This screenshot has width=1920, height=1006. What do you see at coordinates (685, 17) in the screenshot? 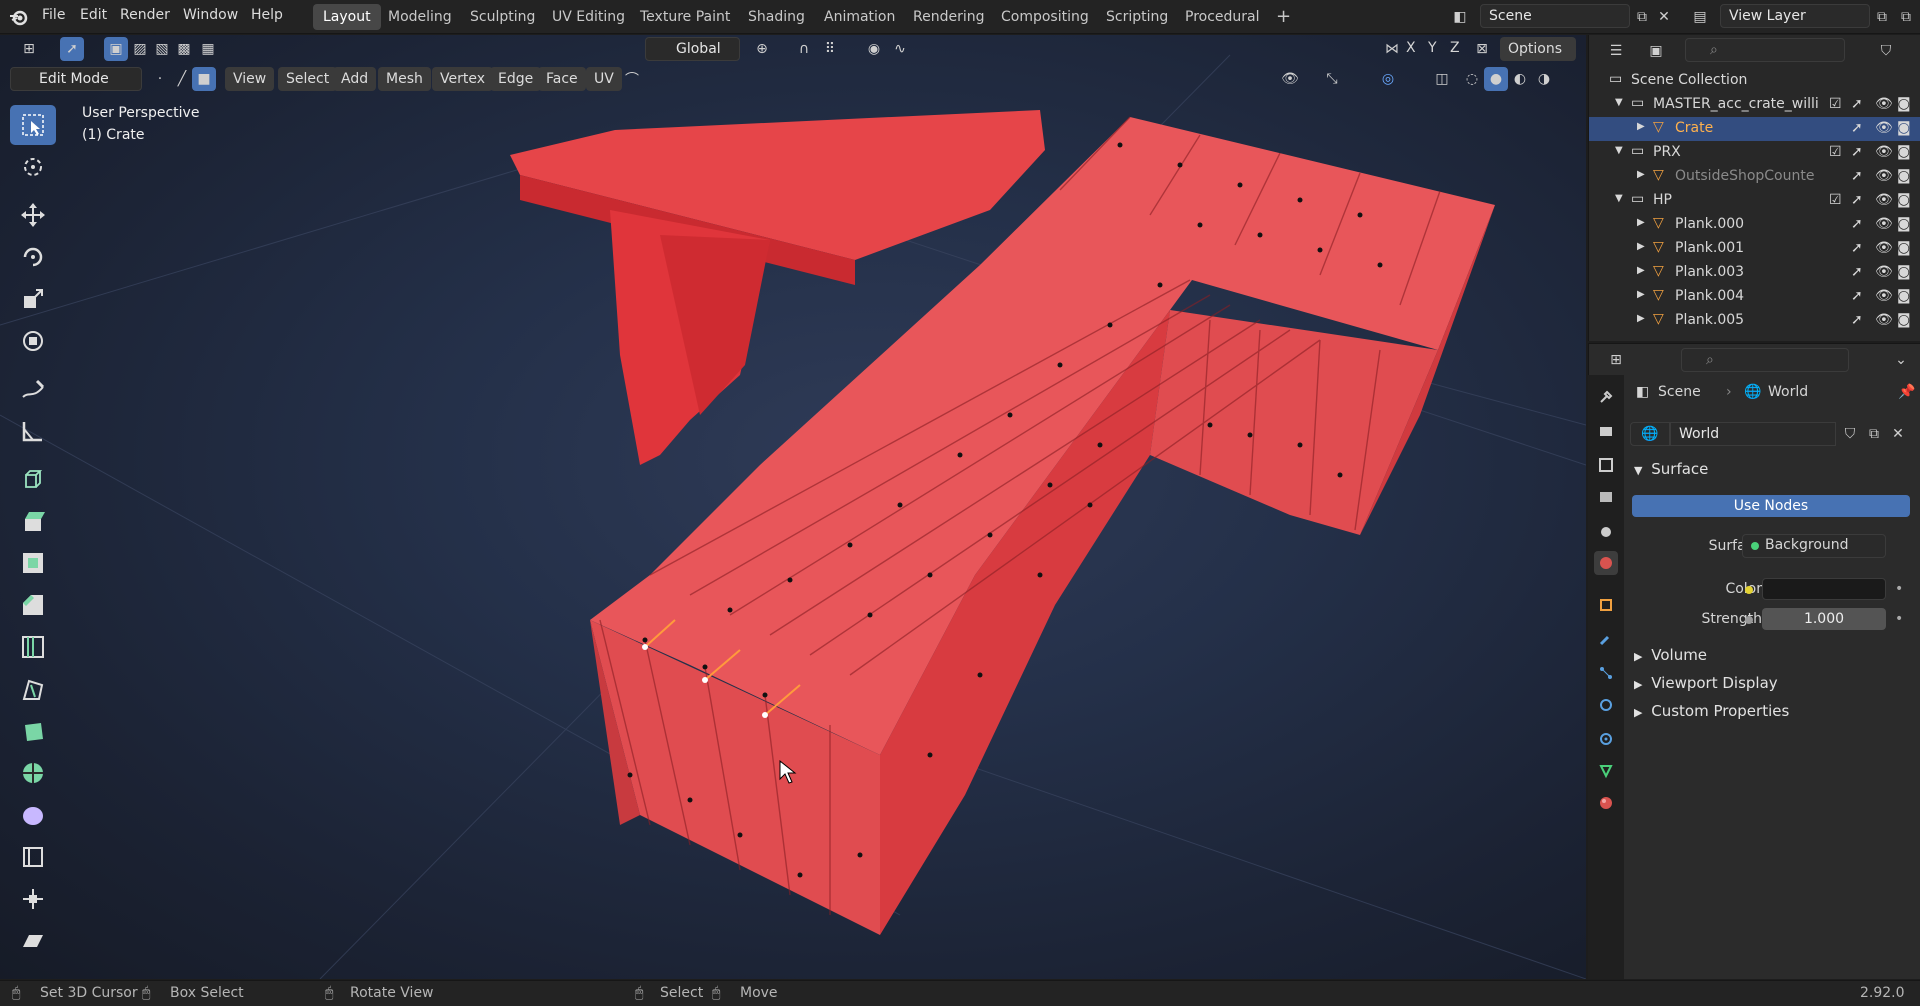
I see `tab-texture-paint: Texture Paint` at bounding box center [685, 17].